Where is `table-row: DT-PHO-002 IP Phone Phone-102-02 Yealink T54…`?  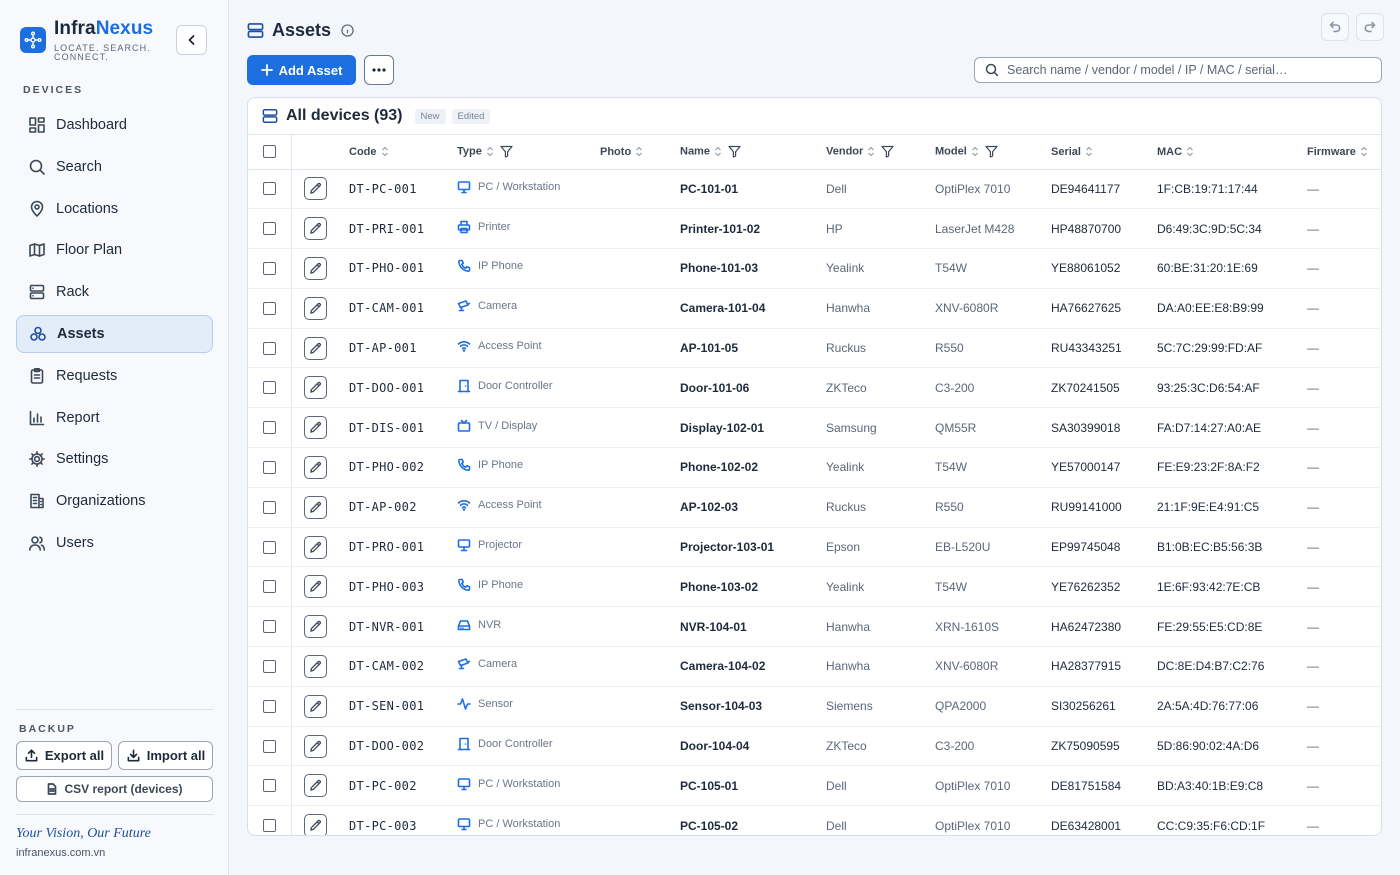 table-row: DT-PHO-002 IP Phone Phone-102-02 Yealink T54… is located at coordinates (814, 467).